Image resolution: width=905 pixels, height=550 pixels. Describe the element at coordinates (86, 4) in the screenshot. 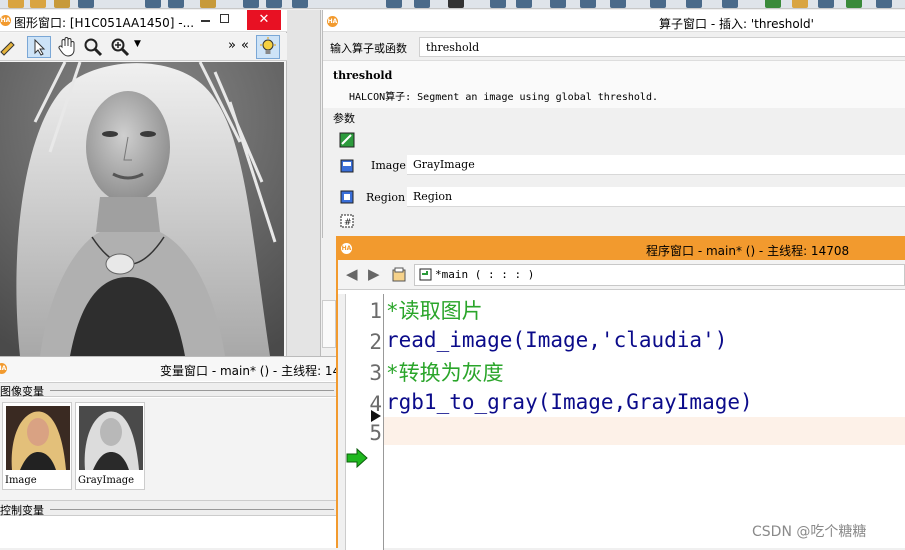

I see `cut-icon` at that location.